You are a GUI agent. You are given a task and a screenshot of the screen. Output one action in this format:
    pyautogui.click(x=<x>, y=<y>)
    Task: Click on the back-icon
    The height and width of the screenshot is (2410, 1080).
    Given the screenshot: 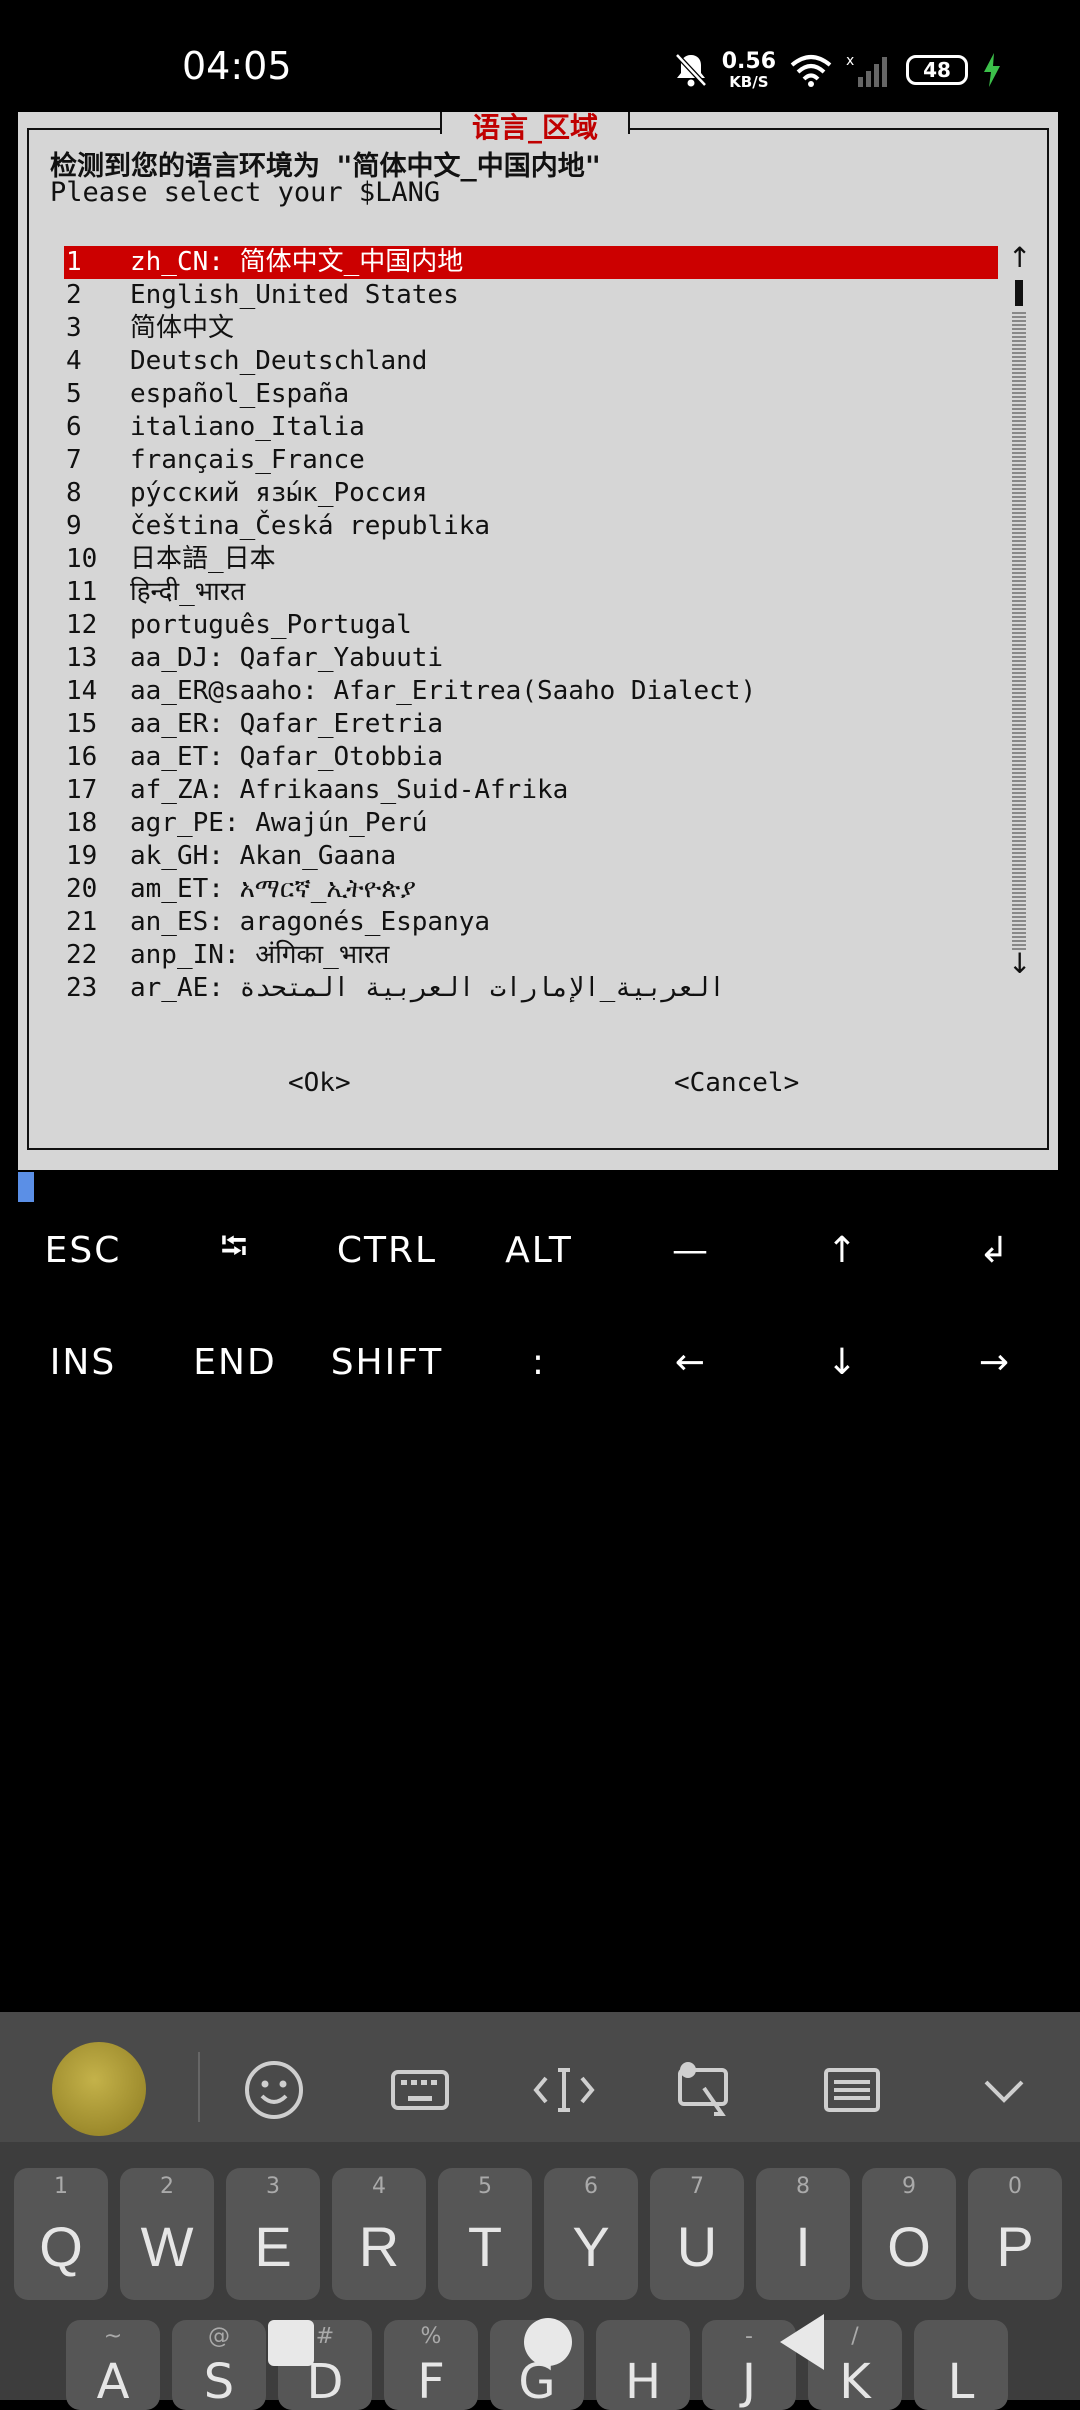 What is the action you would take?
    pyautogui.click(x=802, y=2342)
    